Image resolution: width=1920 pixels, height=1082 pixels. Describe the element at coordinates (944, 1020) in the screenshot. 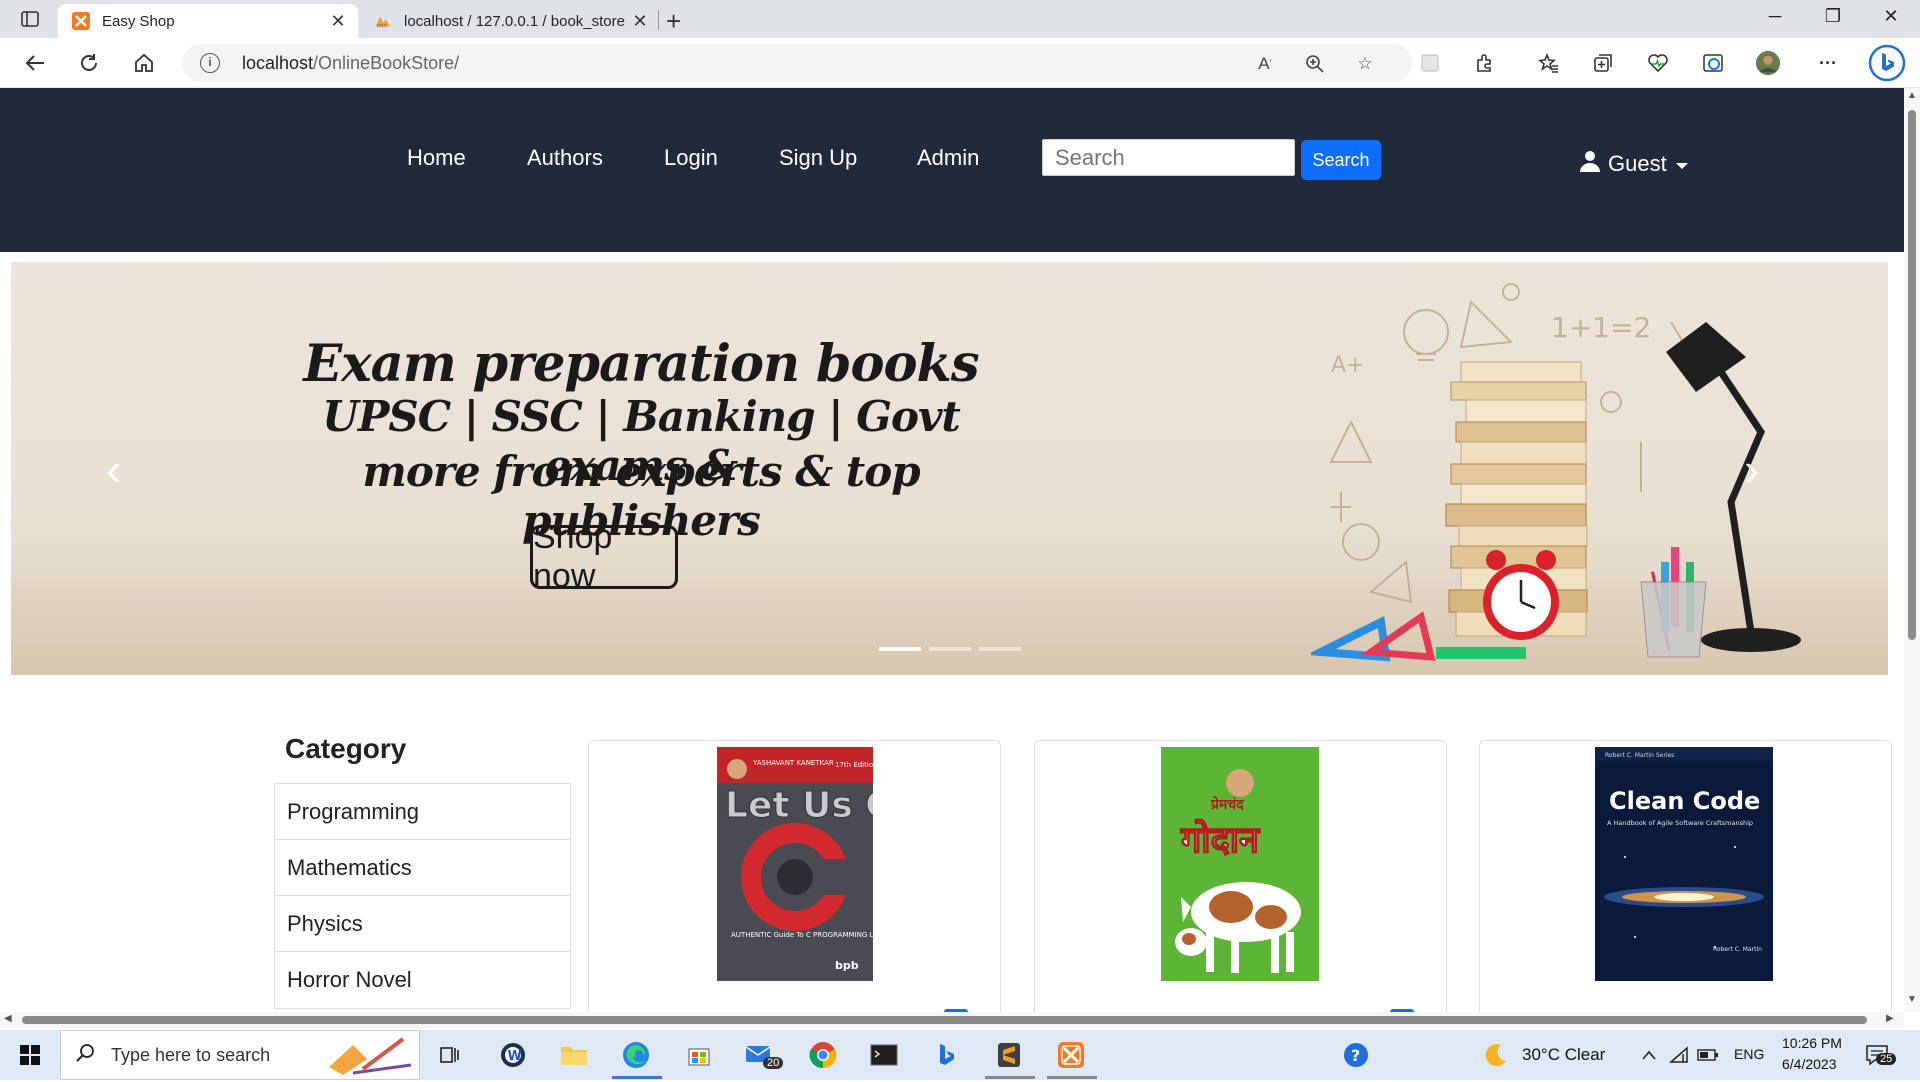

I see `horizontal-scroll-thumb` at that location.